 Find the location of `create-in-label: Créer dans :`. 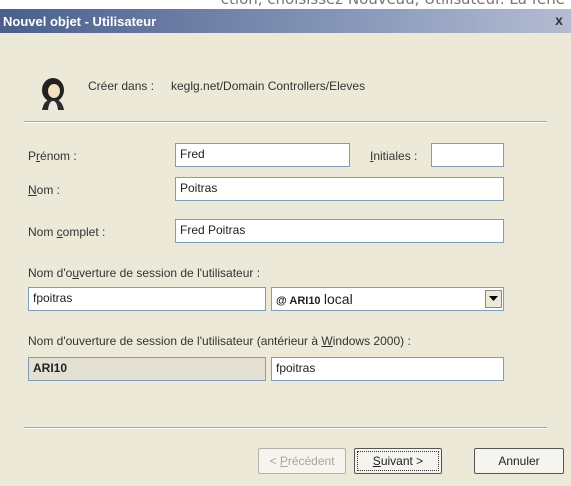

create-in-label: Créer dans : is located at coordinates (121, 86).